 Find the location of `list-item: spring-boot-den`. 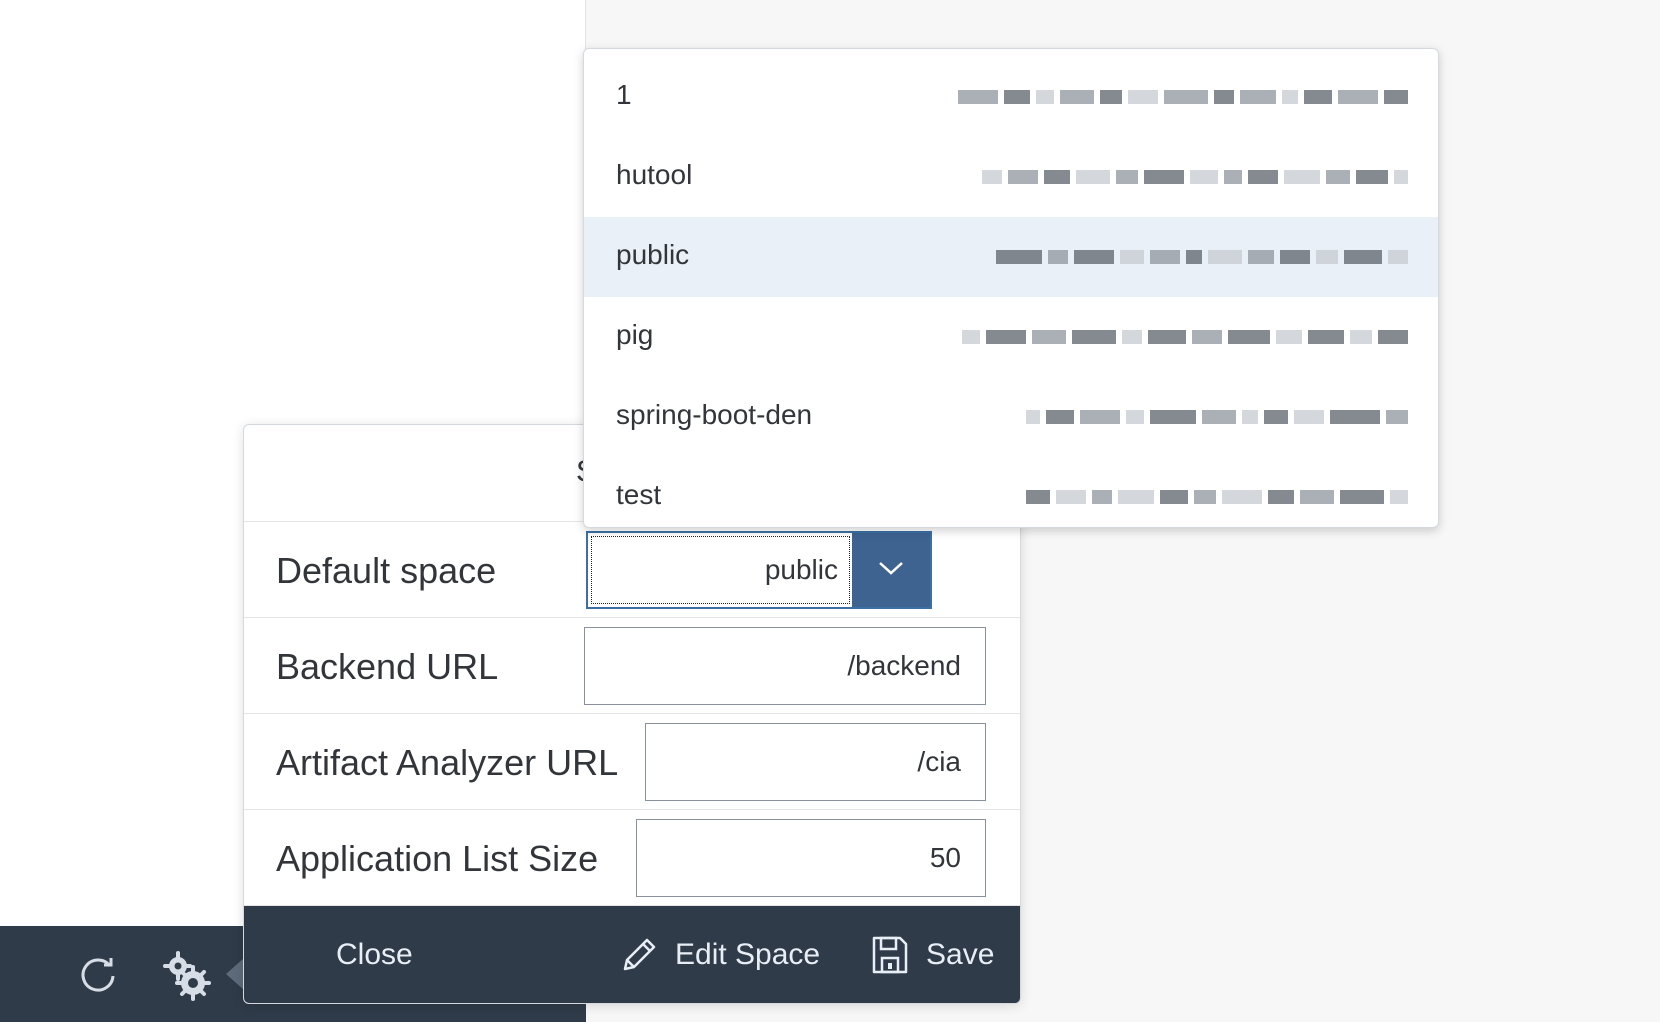

list-item: spring-boot-den is located at coordinates (1011, 417).